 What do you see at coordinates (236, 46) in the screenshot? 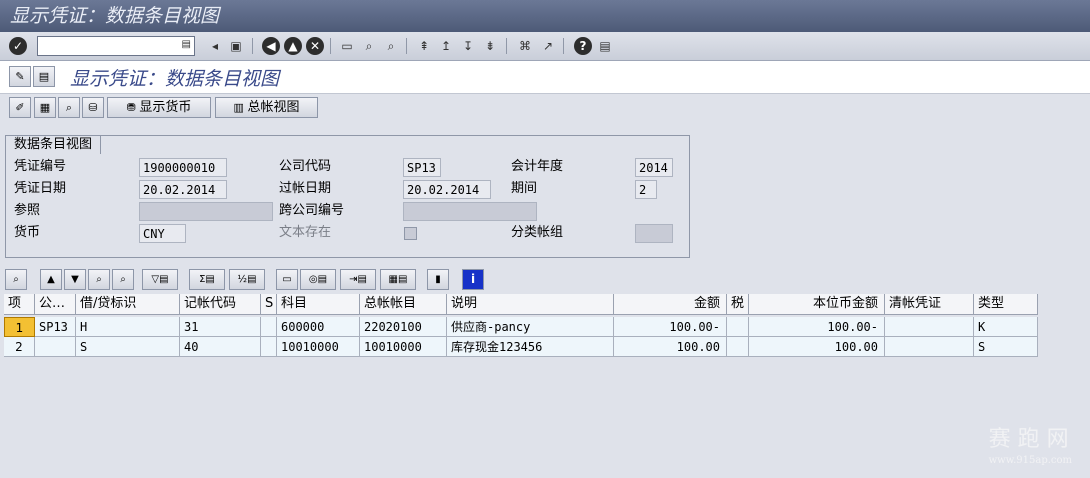
I see `save-icon: ▣` at bounding box center [236, 46].